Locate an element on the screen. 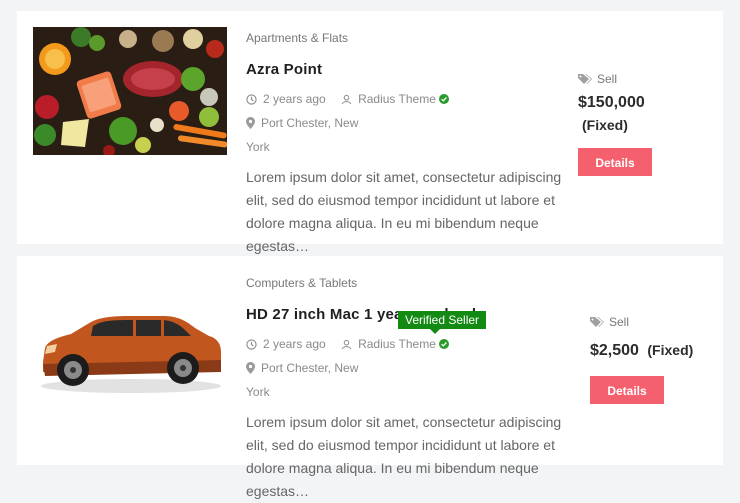  listing-side: Sell $2,500 (Fixed) Details is located at coordinates (641, 359).